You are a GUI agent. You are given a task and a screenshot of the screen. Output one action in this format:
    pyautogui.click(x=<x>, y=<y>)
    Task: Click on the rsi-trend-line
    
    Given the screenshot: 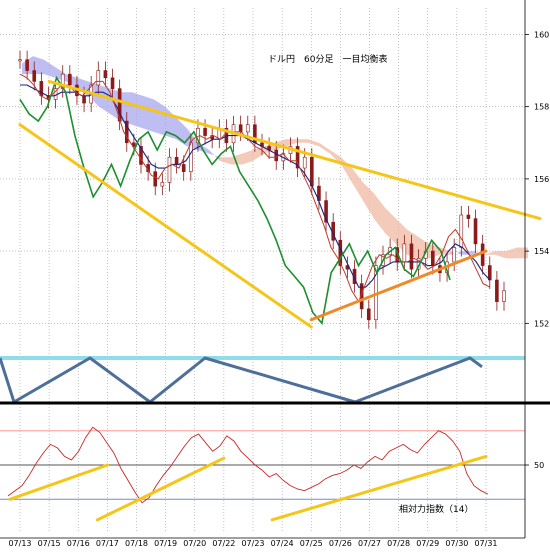 What is the action you would take?
    pyautogui.click(x=160, y=489)
    